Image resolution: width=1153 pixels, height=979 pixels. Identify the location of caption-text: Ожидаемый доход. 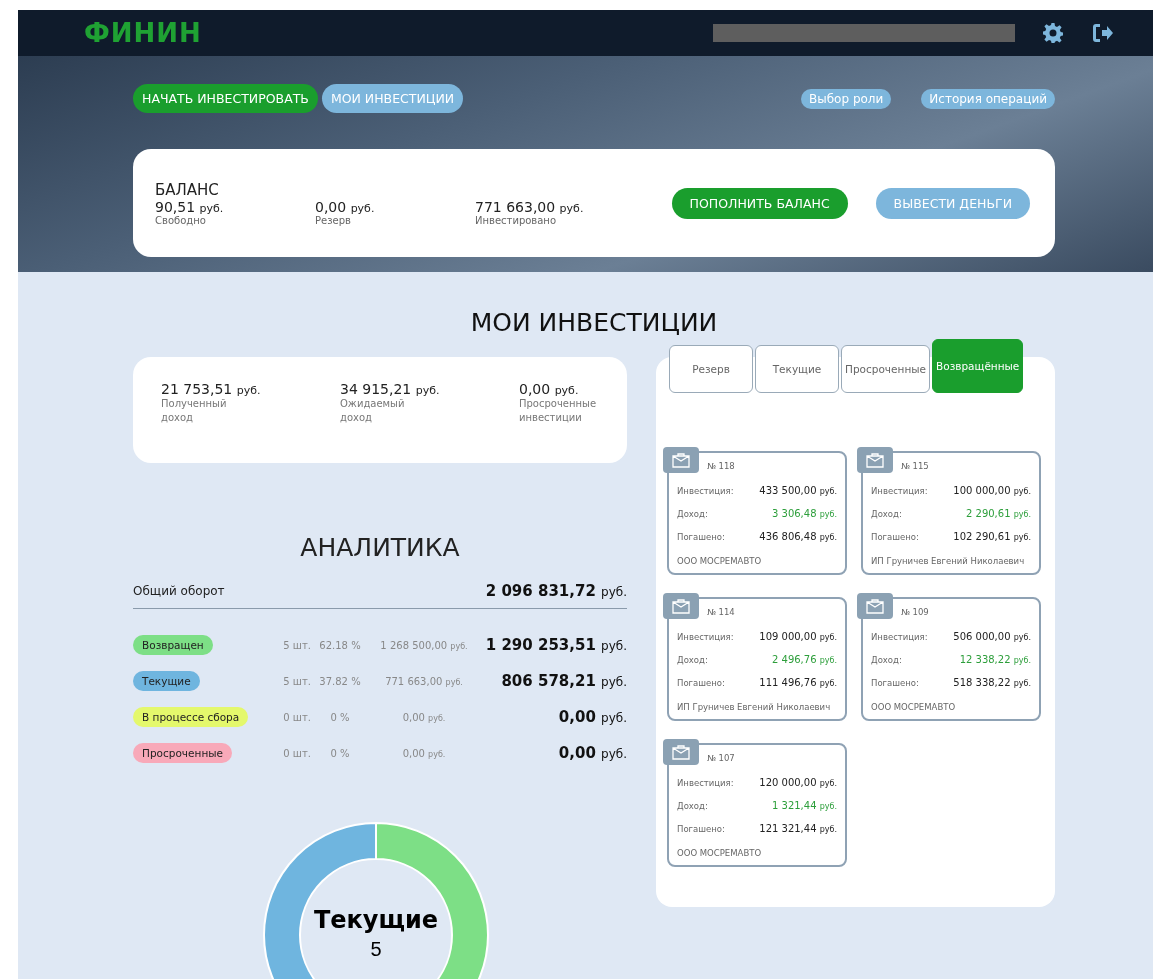
(373, 411).